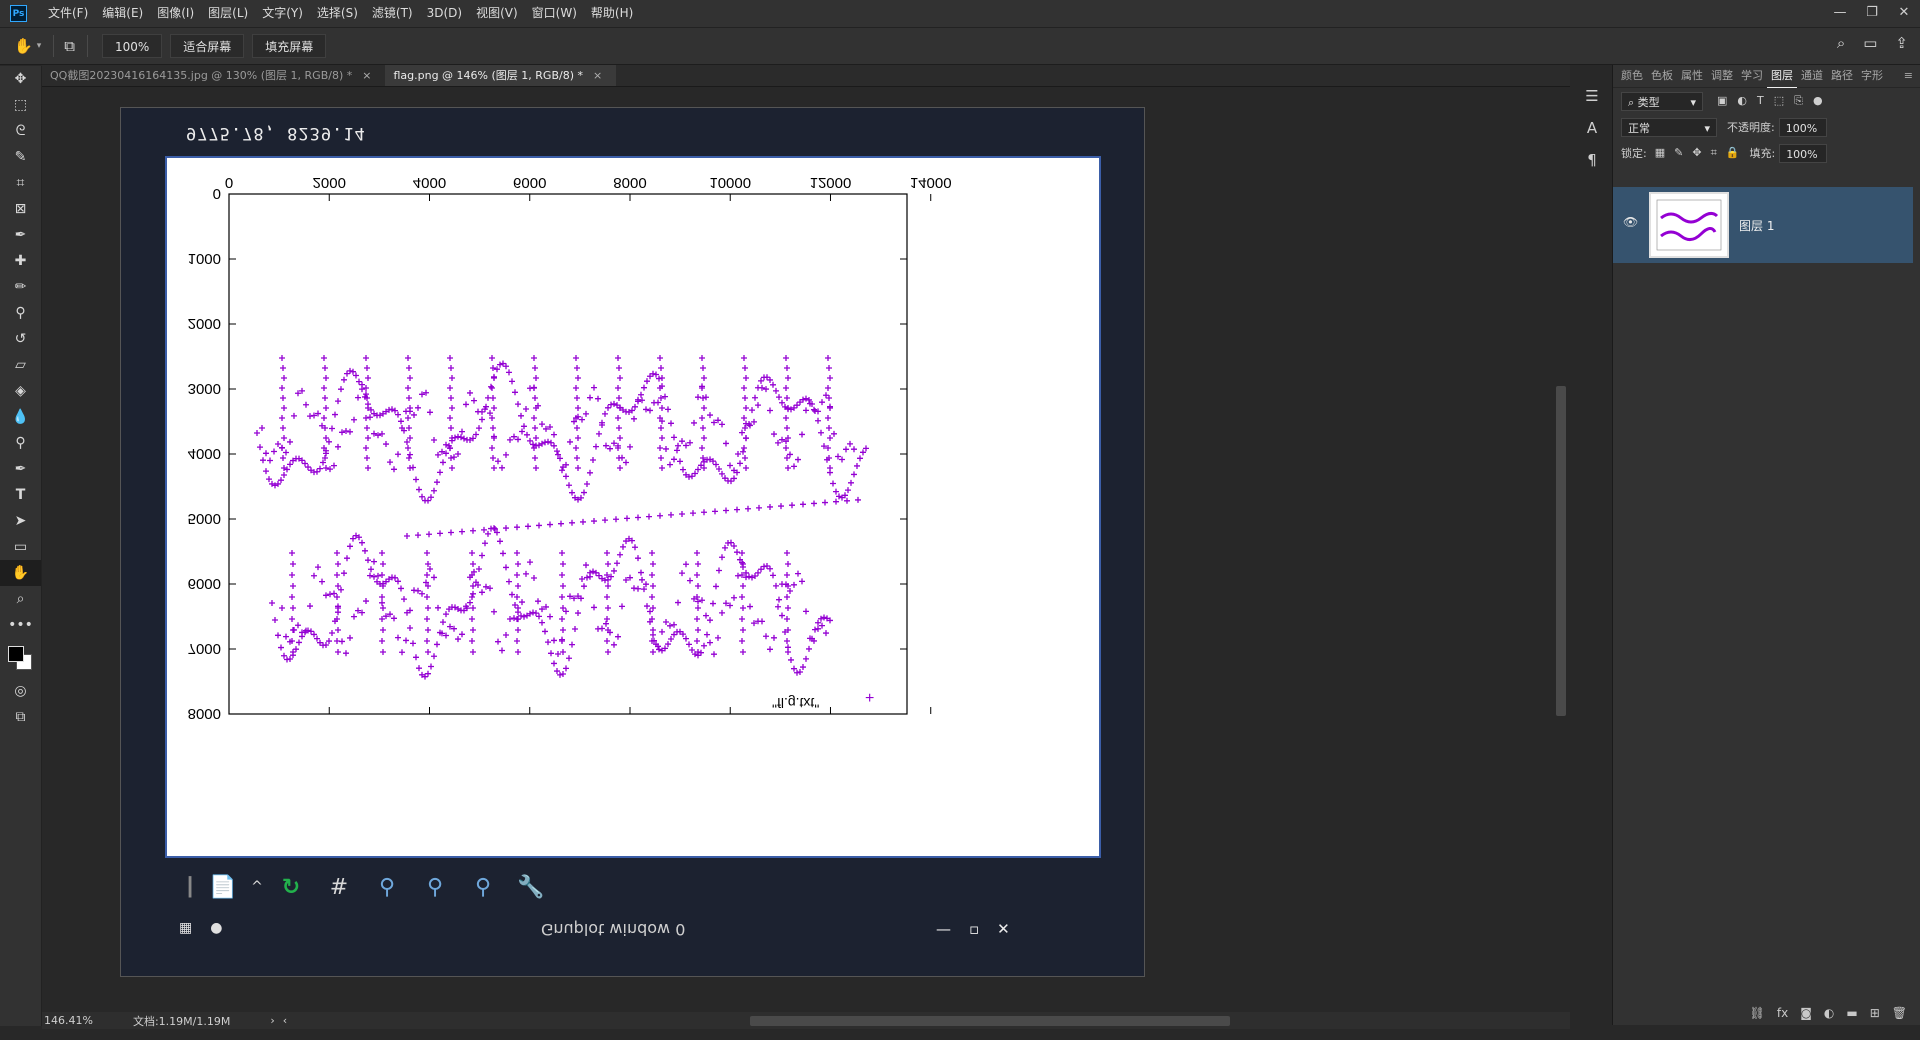  I want to click on brush-tool-icon: ✏, so click(20, 287).